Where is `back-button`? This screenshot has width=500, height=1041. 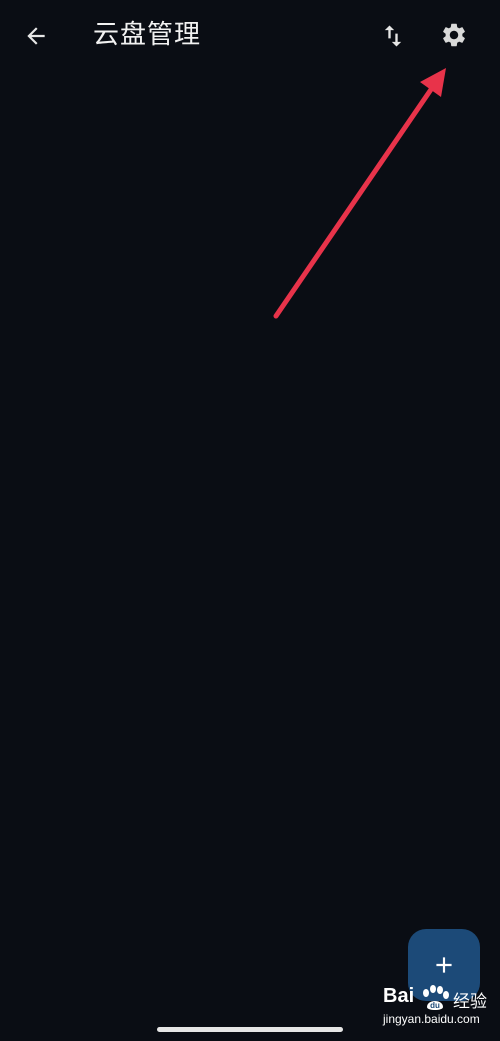 back-button is located at coordinates (36, 36).